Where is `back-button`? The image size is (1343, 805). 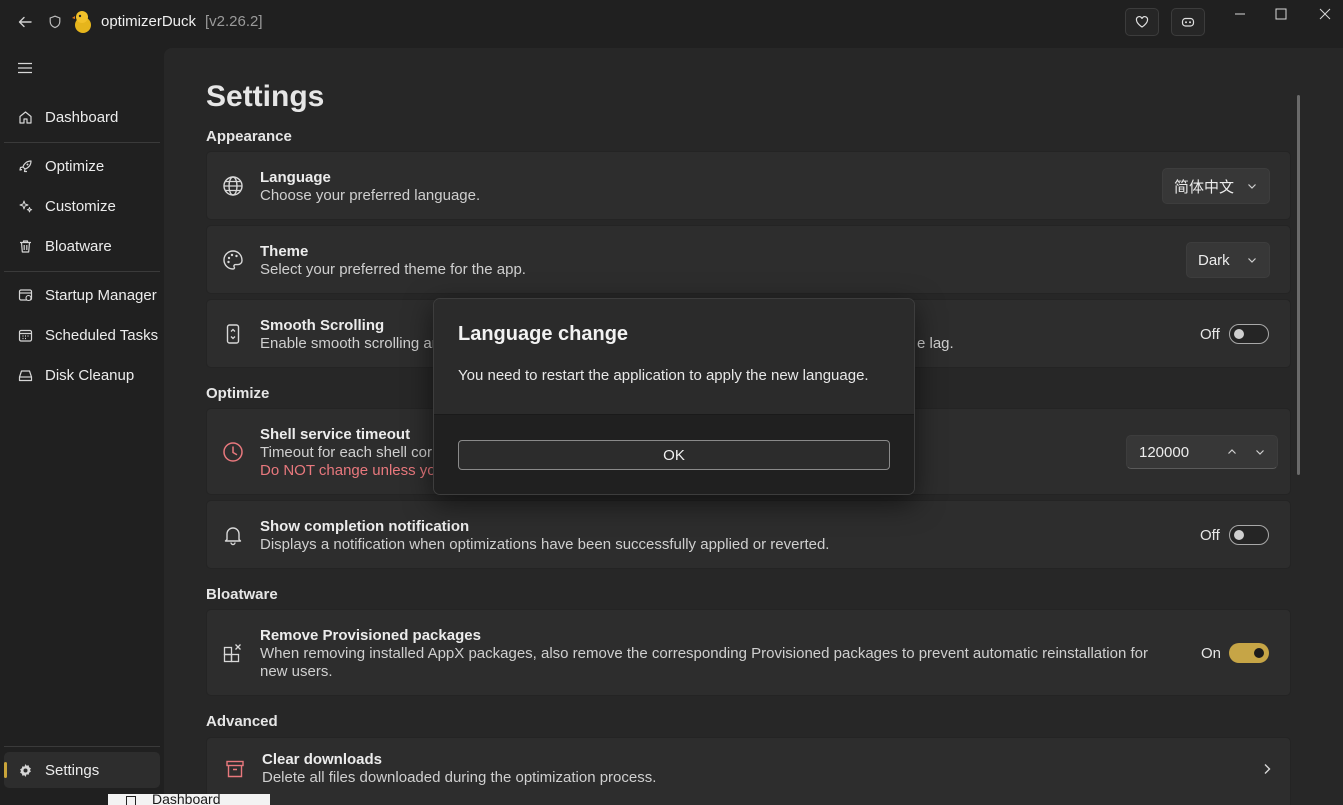
back-button is located at coordinates (25, 22).